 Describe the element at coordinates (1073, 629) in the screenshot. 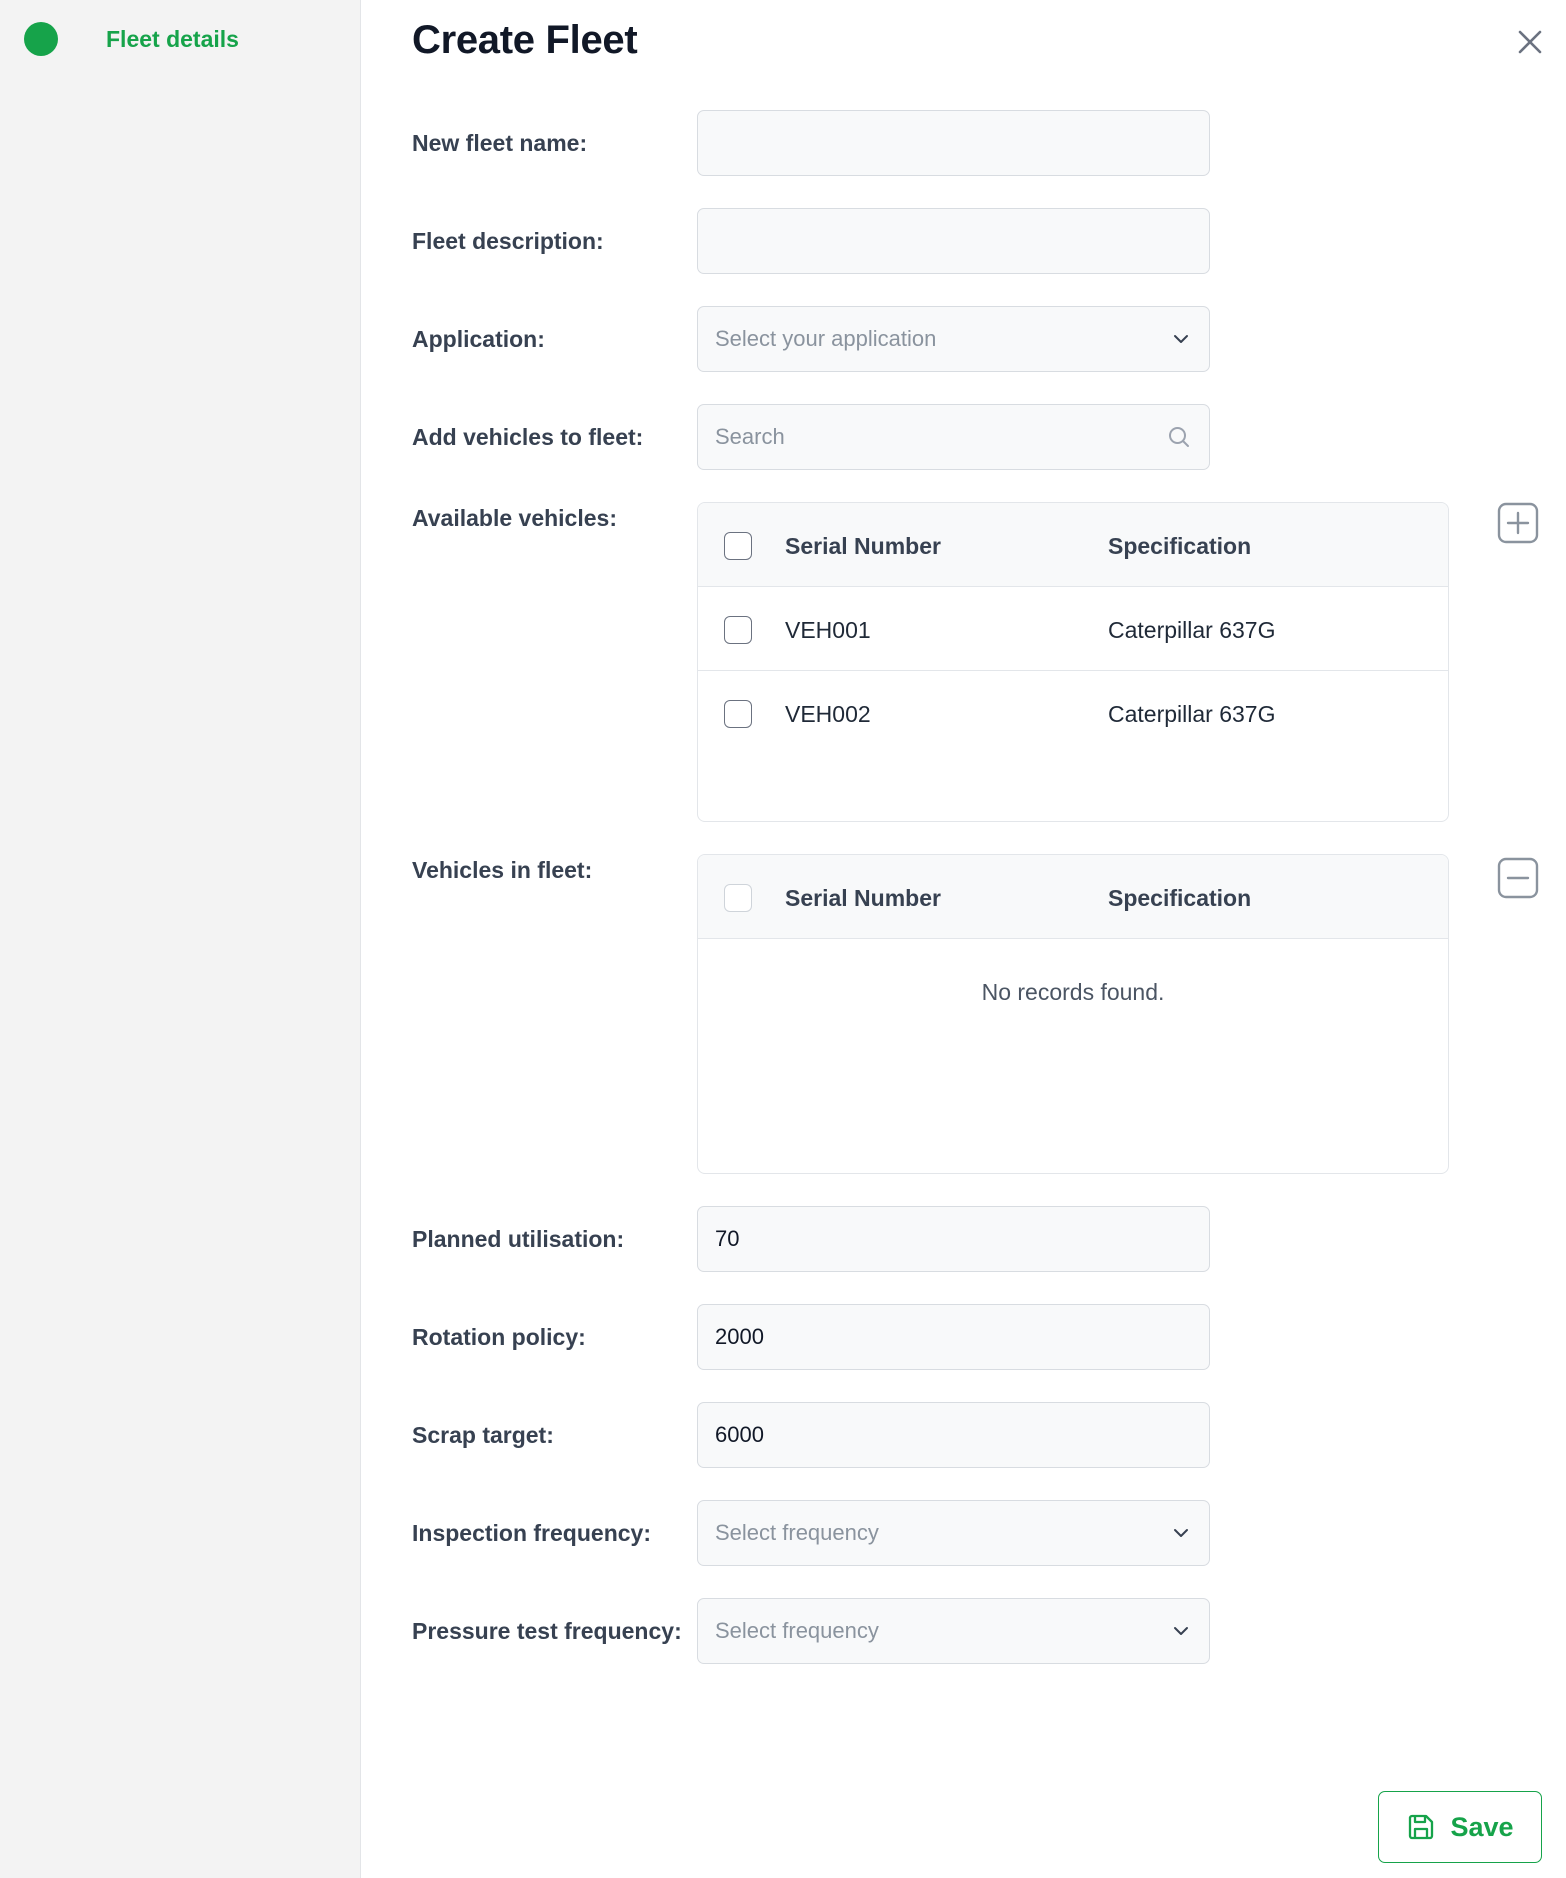

I see `table-row: VEH001 Caterpillar 637G` at that location.